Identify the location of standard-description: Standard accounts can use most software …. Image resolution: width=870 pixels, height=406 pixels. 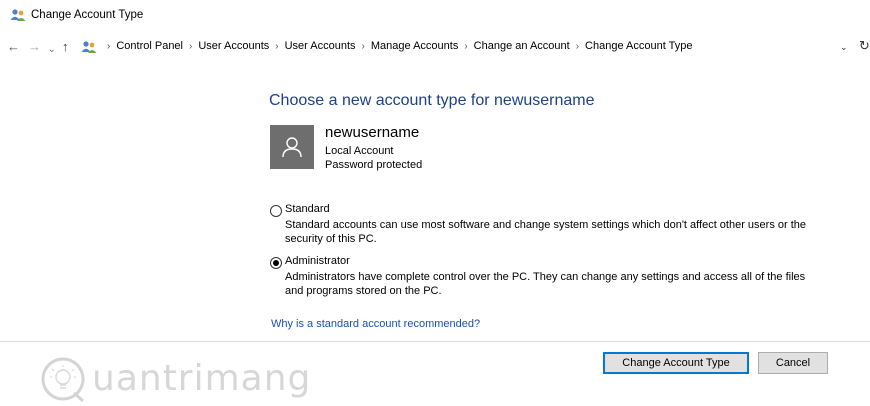
(565, 232).